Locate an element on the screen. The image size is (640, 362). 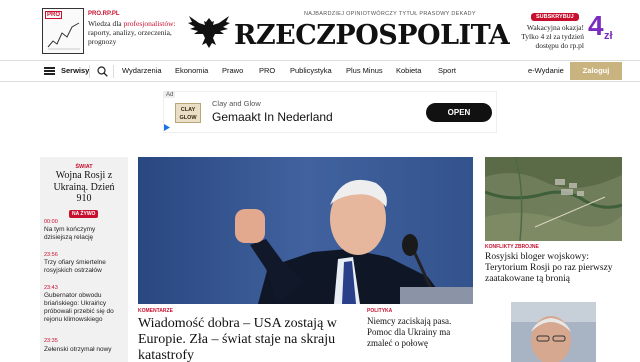
nav-item-pro: PRO is located at coordinates (267, 70).